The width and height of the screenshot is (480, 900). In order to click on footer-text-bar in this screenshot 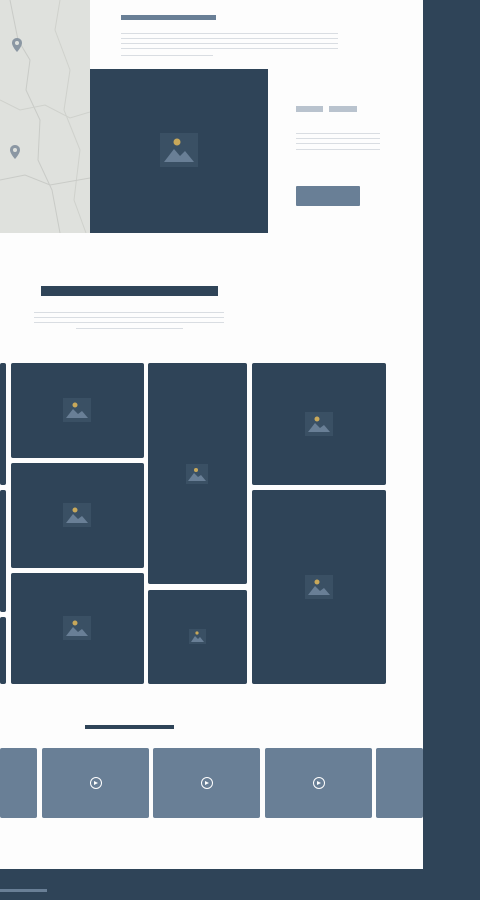, I will do `click(23, 890)`.